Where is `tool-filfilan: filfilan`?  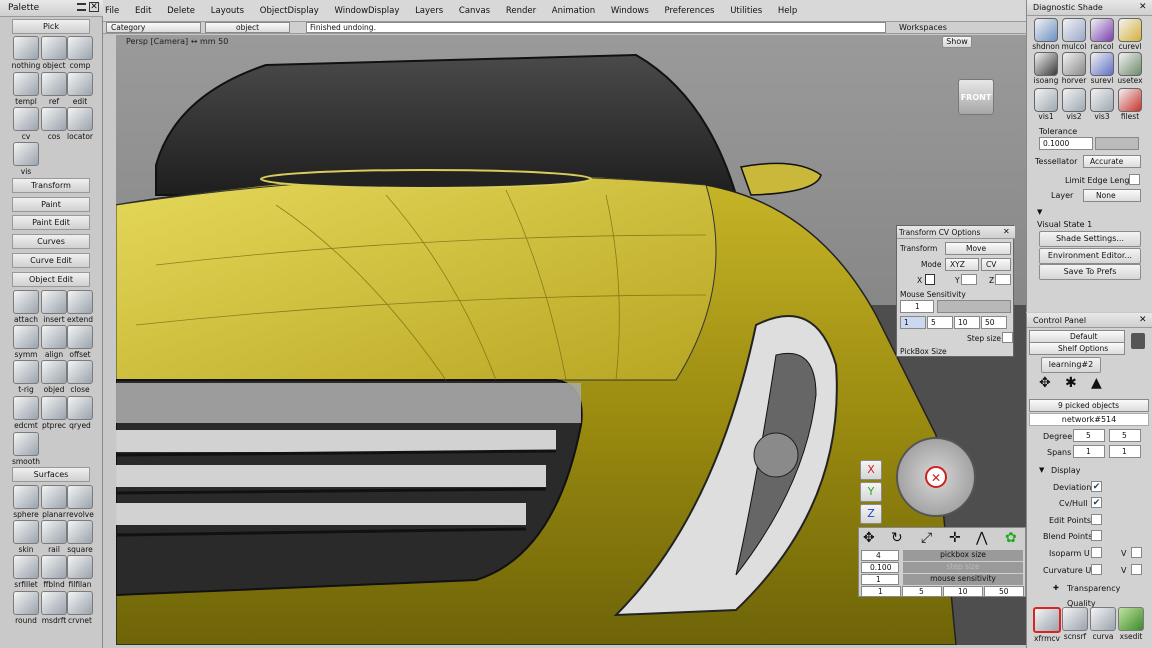 tool-filfilan: filfilan is located at coordinates (80, 572).